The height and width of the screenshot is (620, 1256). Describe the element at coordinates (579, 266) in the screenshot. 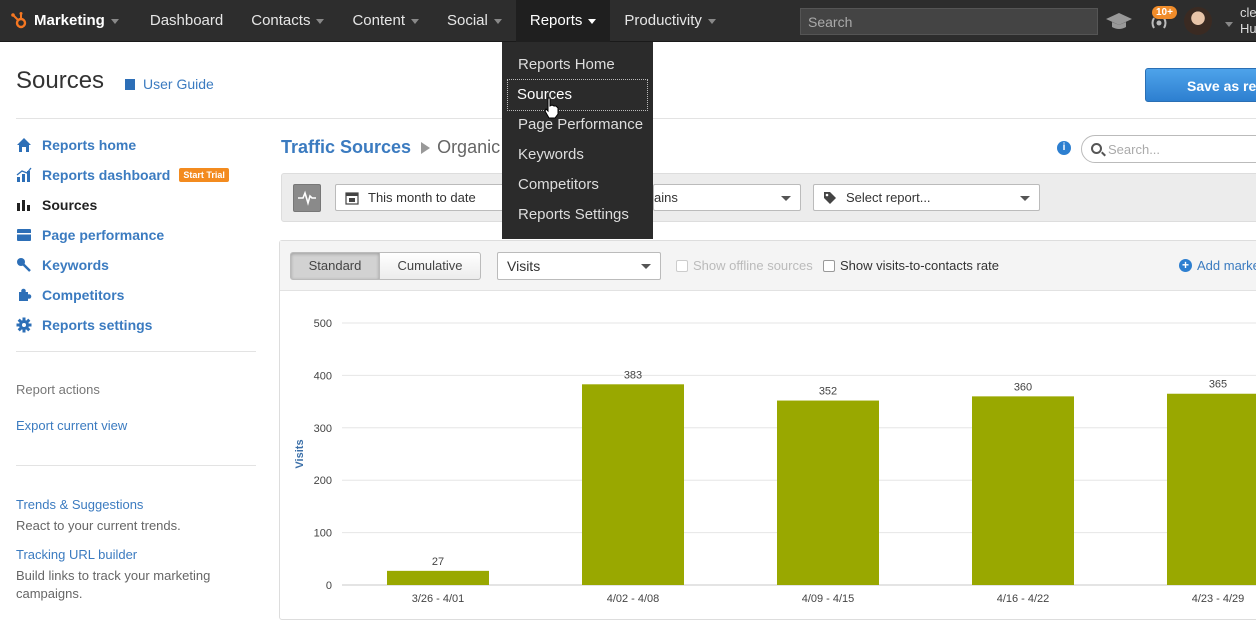

I see `metric-select: Visits` at that location.